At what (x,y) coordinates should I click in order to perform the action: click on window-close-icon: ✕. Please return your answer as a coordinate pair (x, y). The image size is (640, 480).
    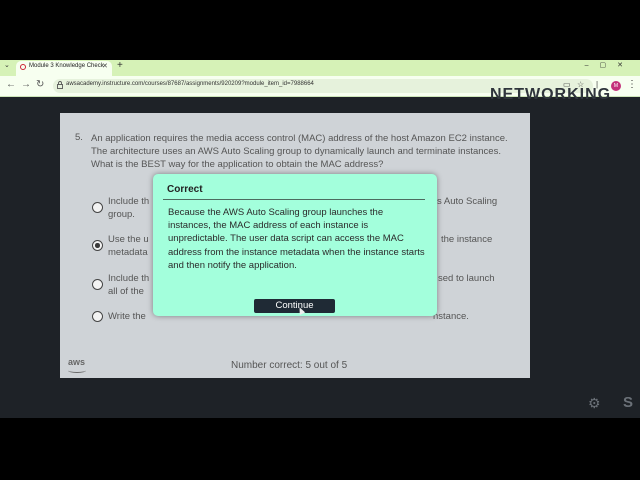
    Looking at the image, I should click on (625, 65).